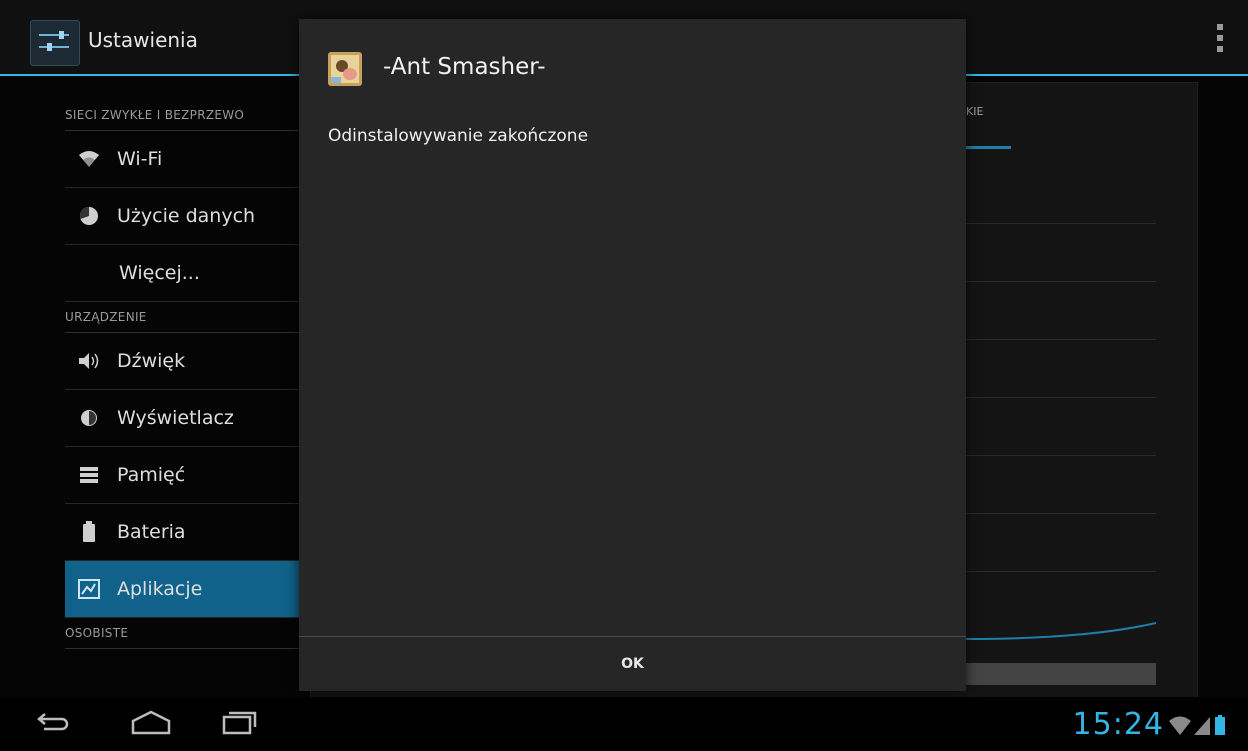 This screenshot has height=751, width=1248. What do you see at coordinates (240, 724) in the screenshot?
I see `recent-apps-icon` at bounding box center [240, 724].